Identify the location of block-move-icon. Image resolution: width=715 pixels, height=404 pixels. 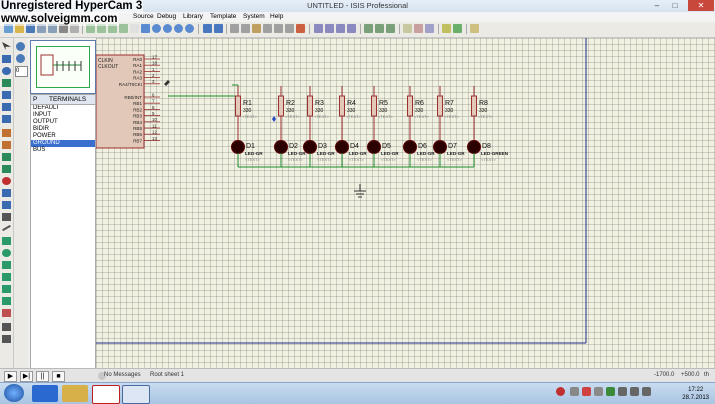
(278, 28).